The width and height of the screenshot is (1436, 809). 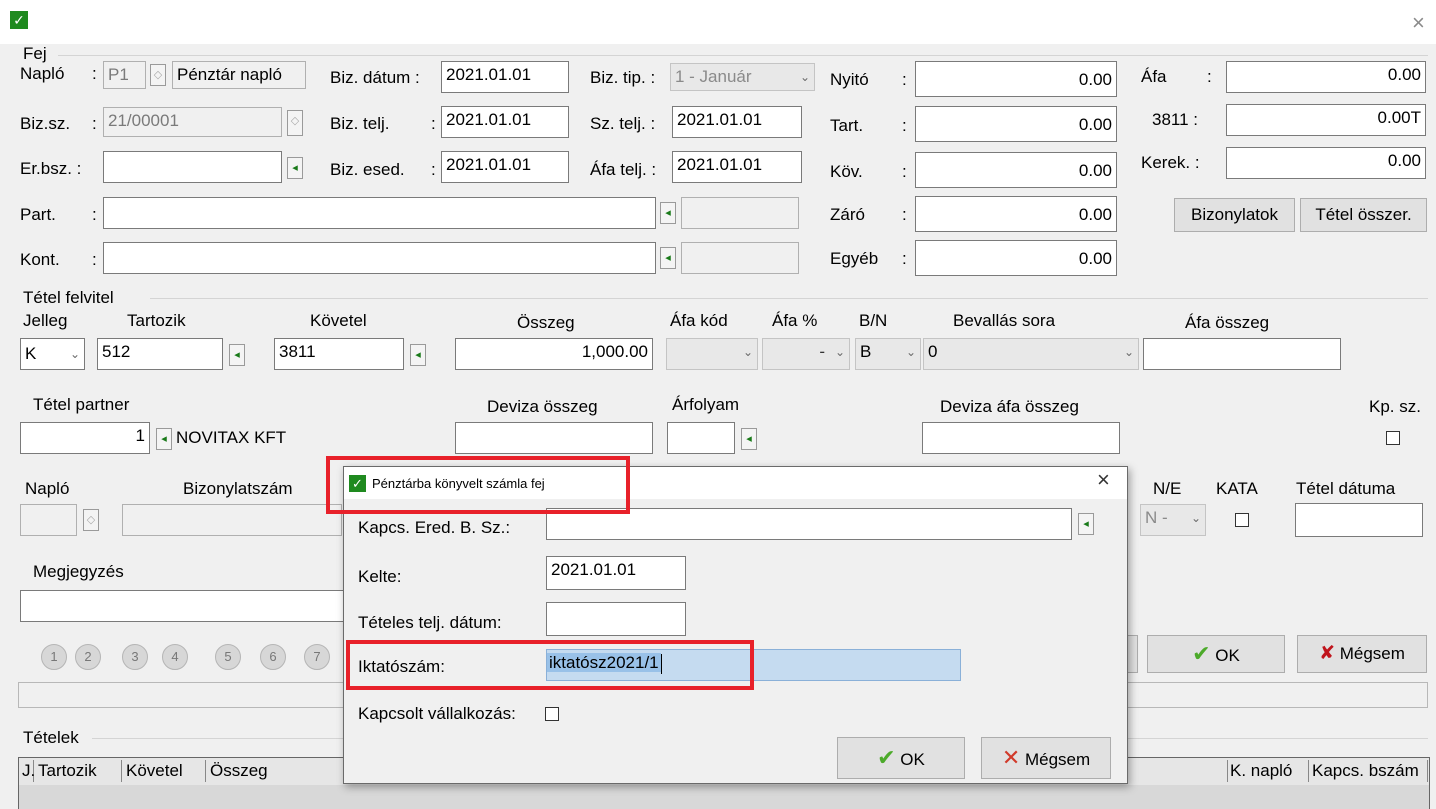 What do you see at coordinates (158, 75) in the screenshot?
I see `naplo-lookup-icon: ◇` at bounding box center [158, 75].